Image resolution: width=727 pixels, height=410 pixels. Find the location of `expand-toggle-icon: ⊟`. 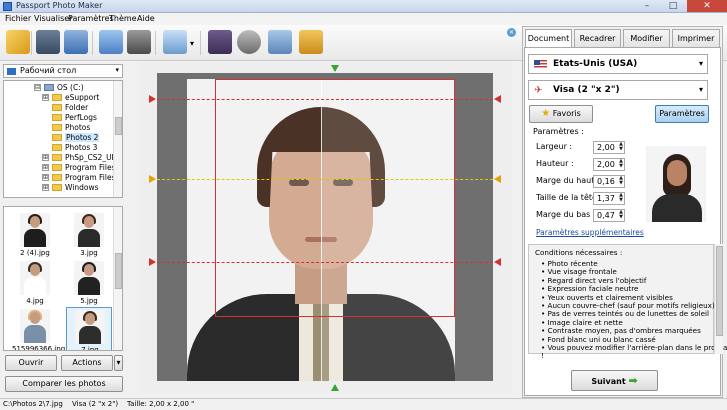

expand-toggle-icon: ⊟ is located at coordinates (37, 87).